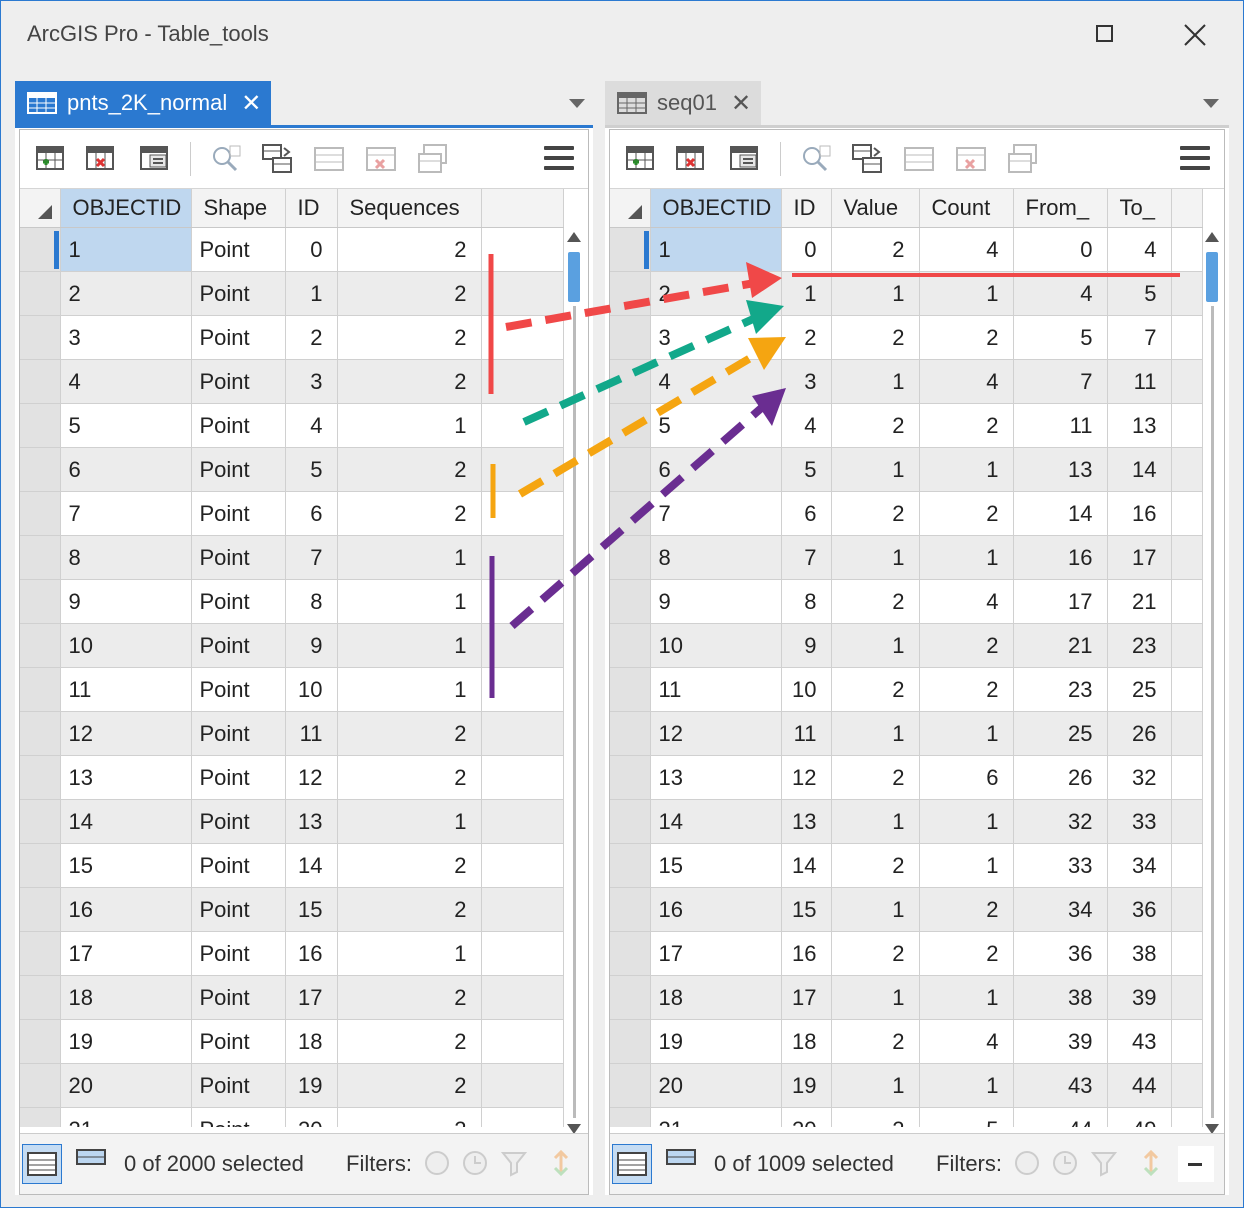 Image resolution: width=1244 pixels, height=1208 pixels. Describe the element at coordinates (1139, 469) in the screenshot. I see `cell-to: 14` at that location.